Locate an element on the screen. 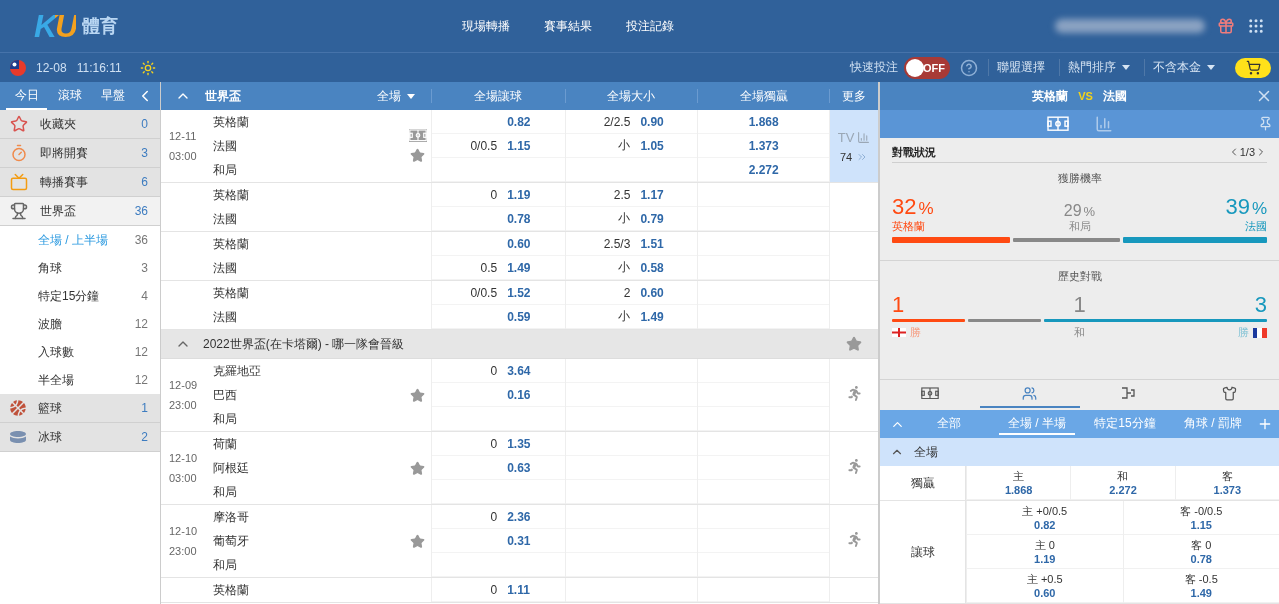  cart-button is located at coordinates (1253, 67).